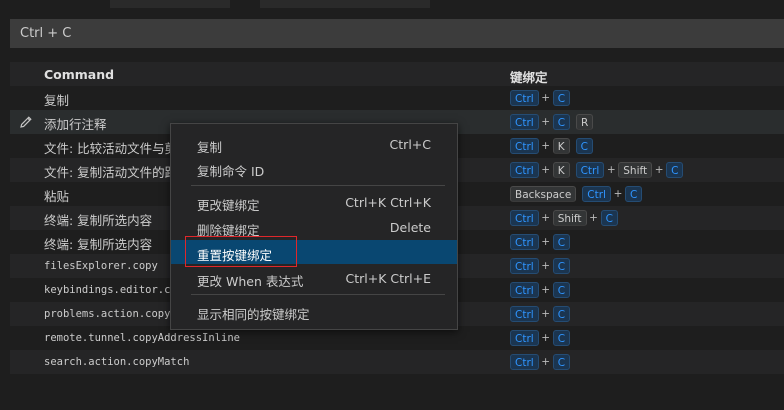 This screenshot has height=410, width=784. What do you see at coordinates (210, 147) in the screenshot?
I see `menu-item-label: 复制` at bounding box center [210, 147].